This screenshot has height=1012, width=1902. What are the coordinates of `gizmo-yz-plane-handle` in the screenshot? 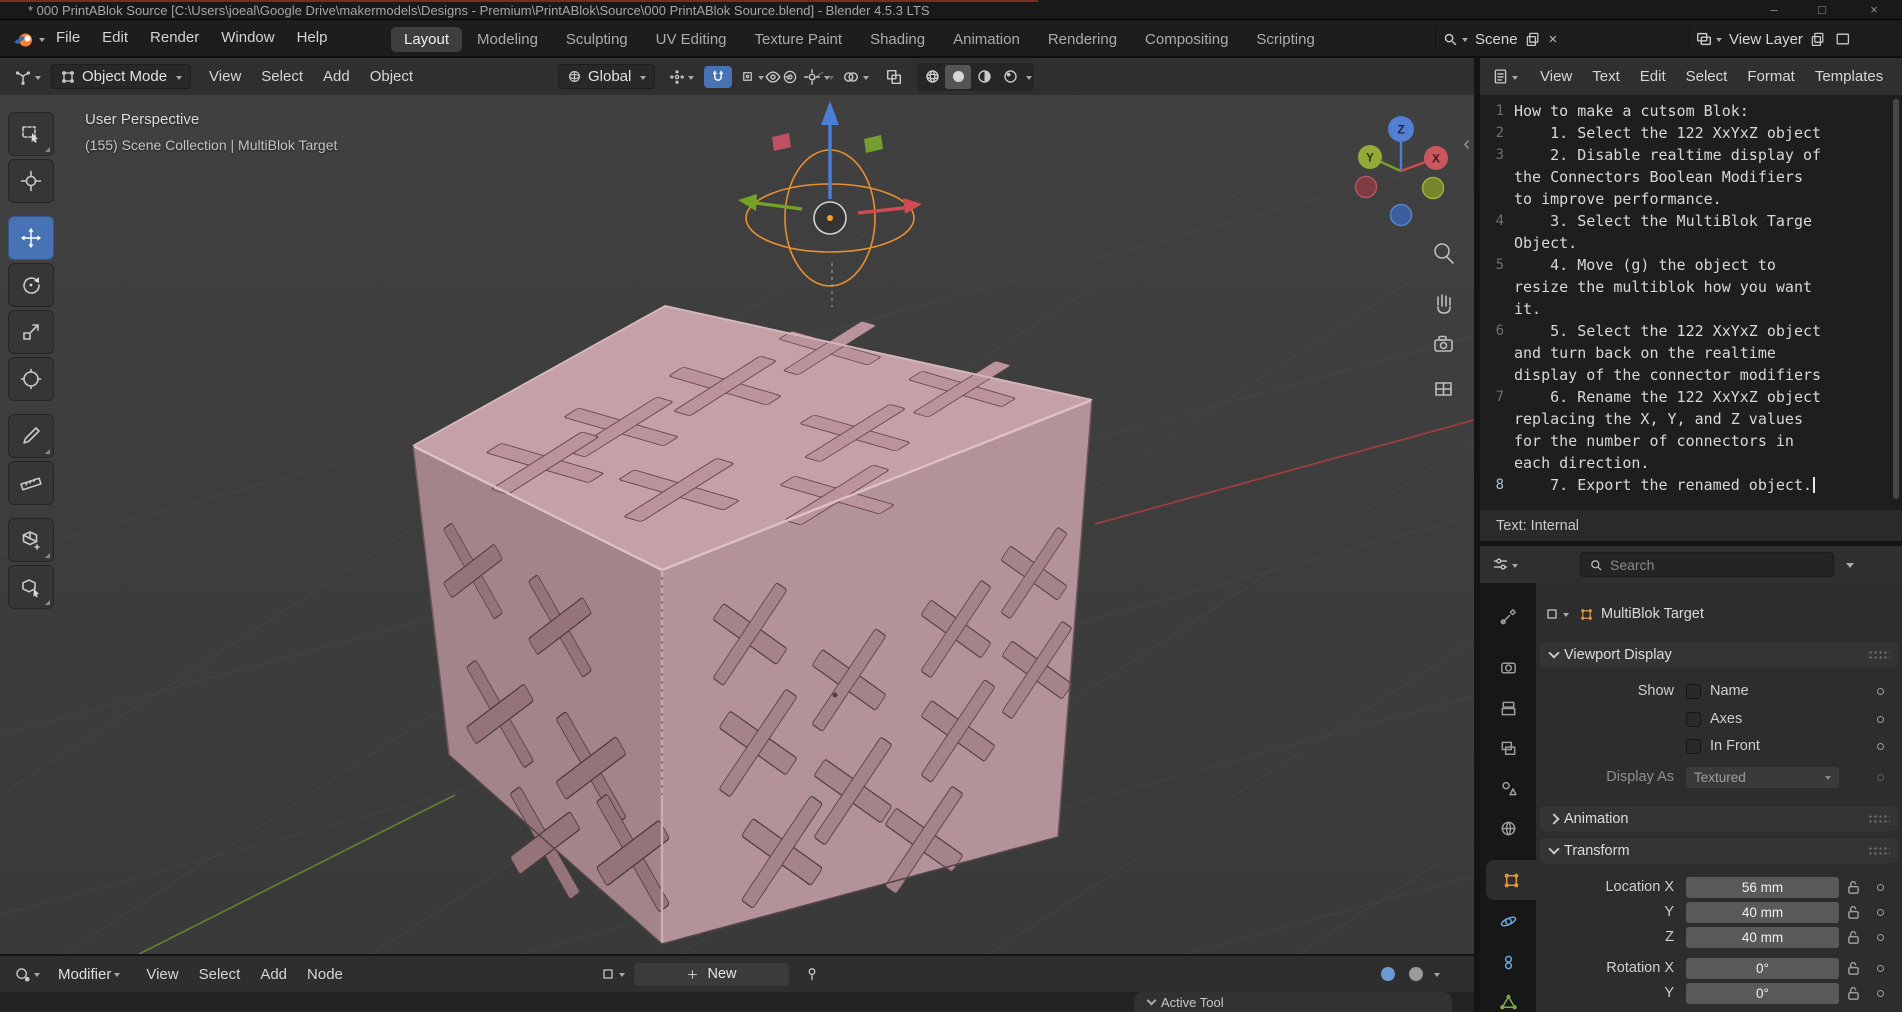 It's located at (873, 144).